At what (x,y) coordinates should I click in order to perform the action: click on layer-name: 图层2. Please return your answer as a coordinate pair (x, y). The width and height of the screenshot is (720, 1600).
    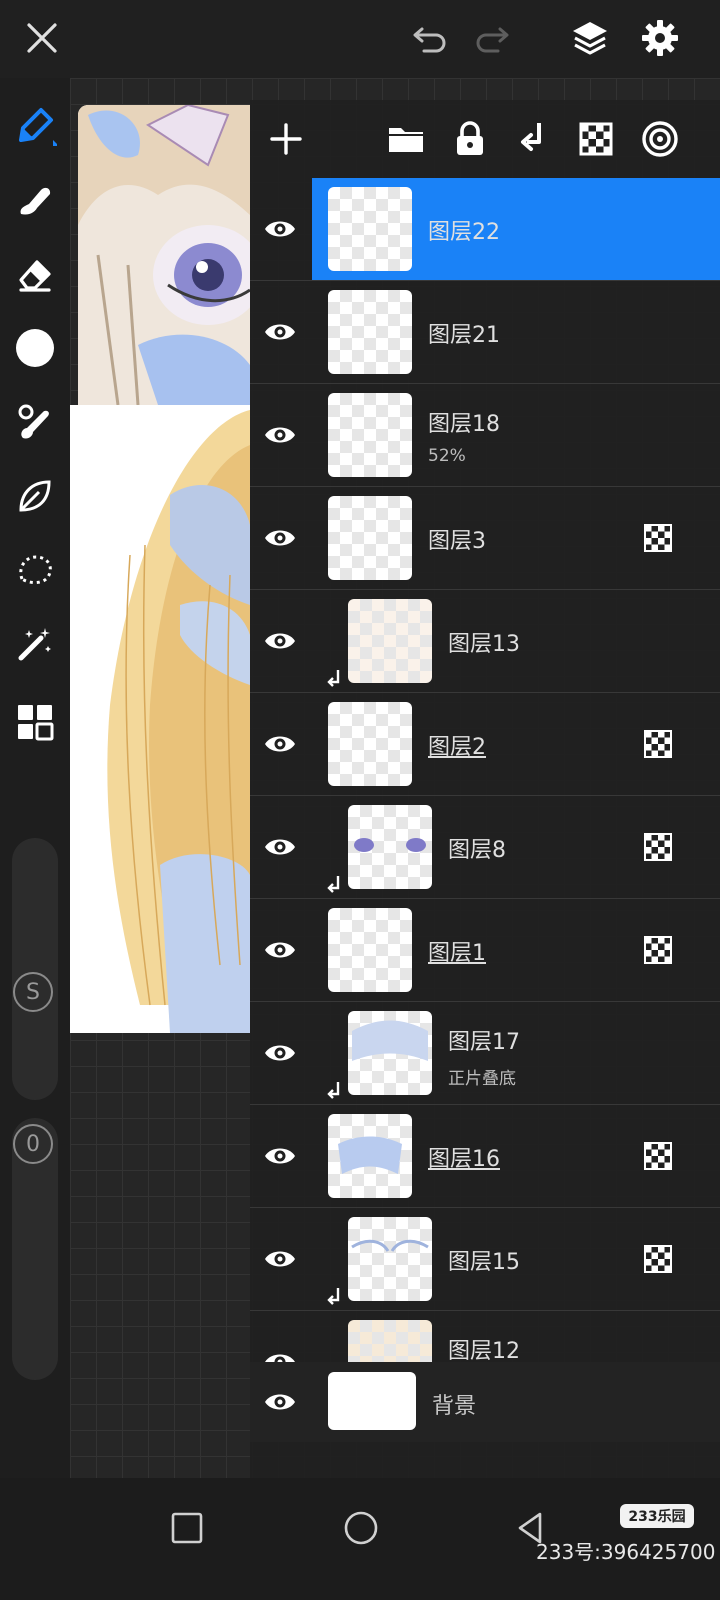
    Looking at the image, I should click on (457, 747).